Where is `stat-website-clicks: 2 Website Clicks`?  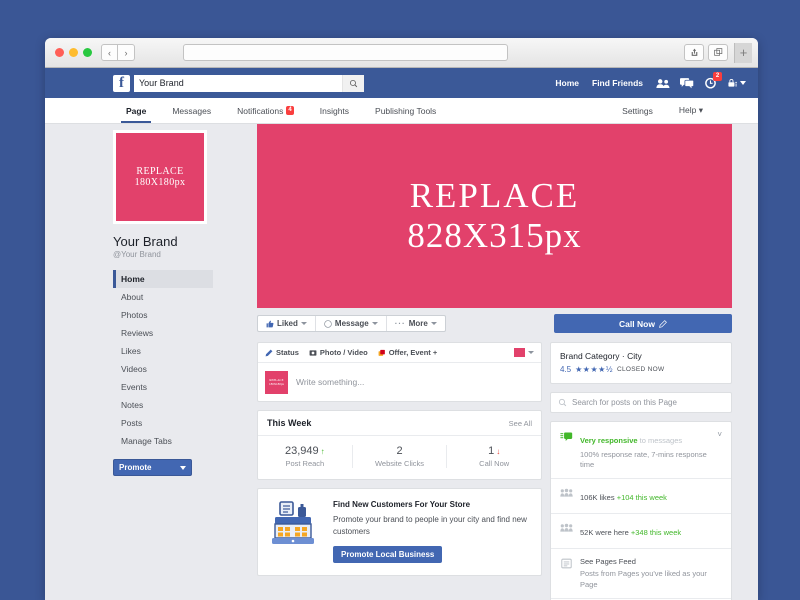
stat-website-clicks: 2 Website Clicks is located at coordinates (400, 456).